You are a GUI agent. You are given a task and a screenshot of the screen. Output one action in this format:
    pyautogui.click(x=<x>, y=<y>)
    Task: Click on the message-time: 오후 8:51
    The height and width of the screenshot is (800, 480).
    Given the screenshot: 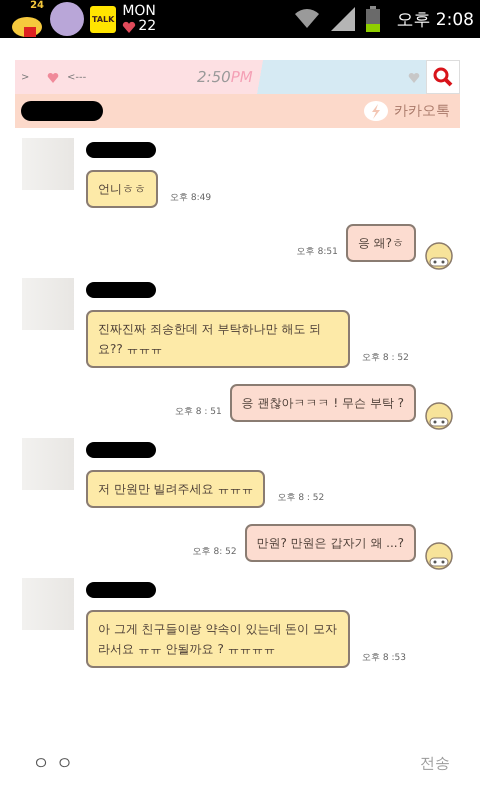 What is the action you would take?
    pyautogui.click(x=317, y=252)
    